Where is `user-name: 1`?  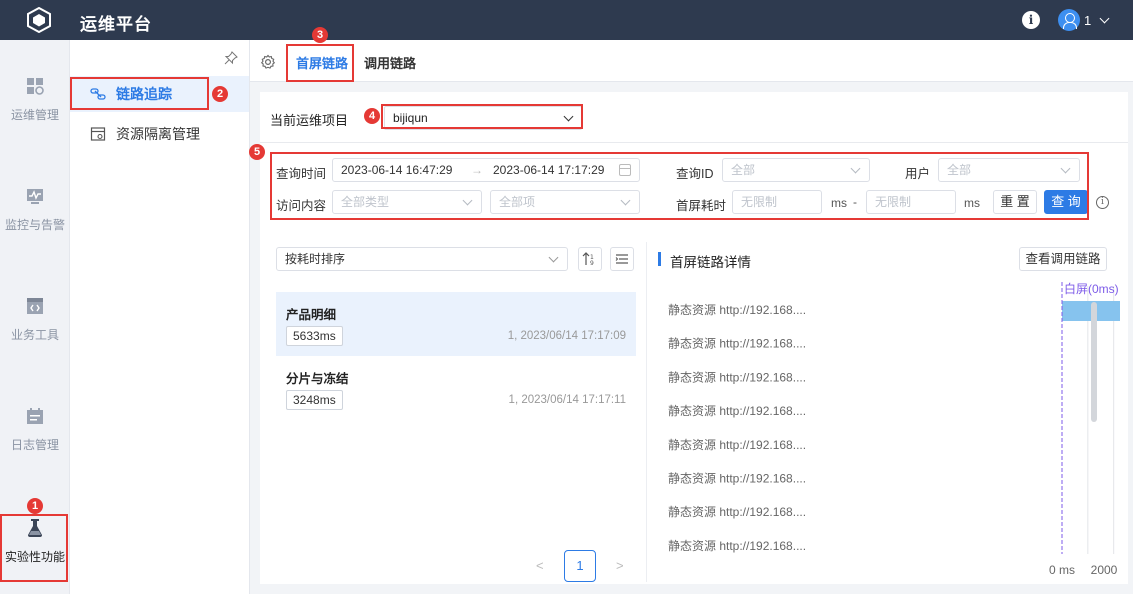
user-name: 1 is located at coordinates (1087, 20).